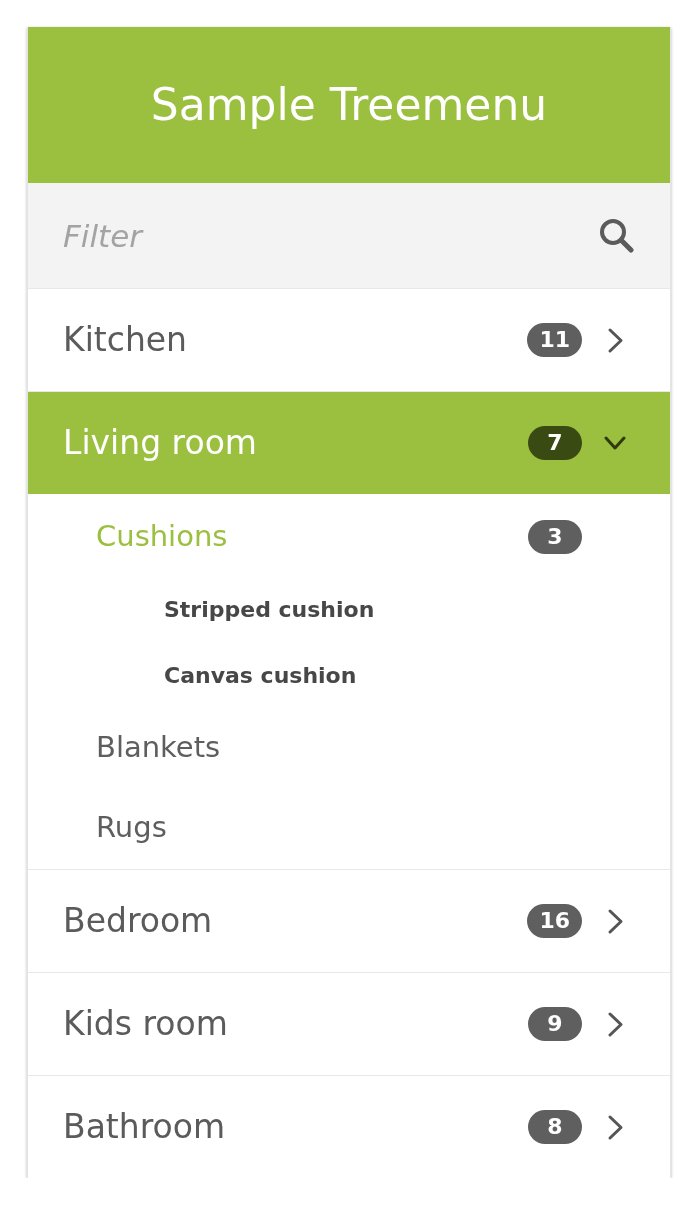  I want to click on submenu-item: Cushions 3, so click(349, 537).